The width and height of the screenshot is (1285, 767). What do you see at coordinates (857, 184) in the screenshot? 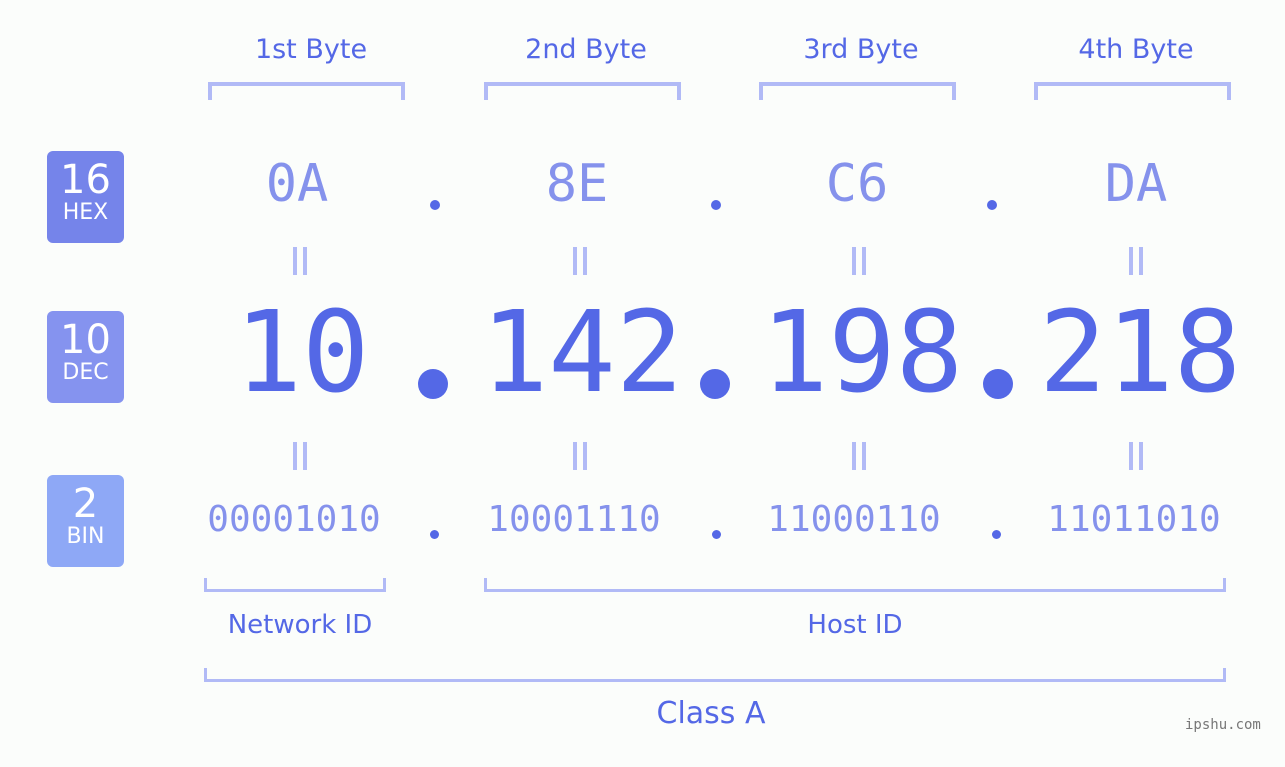
I see `hex-value-3: C6` at bounding box center [857, 184].